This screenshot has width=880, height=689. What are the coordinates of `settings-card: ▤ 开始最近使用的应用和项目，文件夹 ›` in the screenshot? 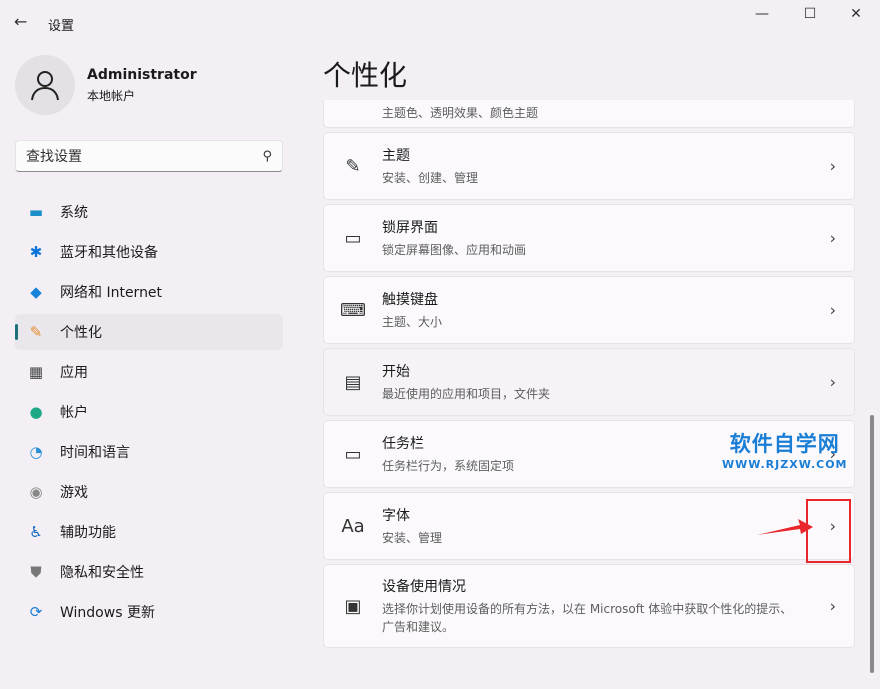 It's located at (589, 382).